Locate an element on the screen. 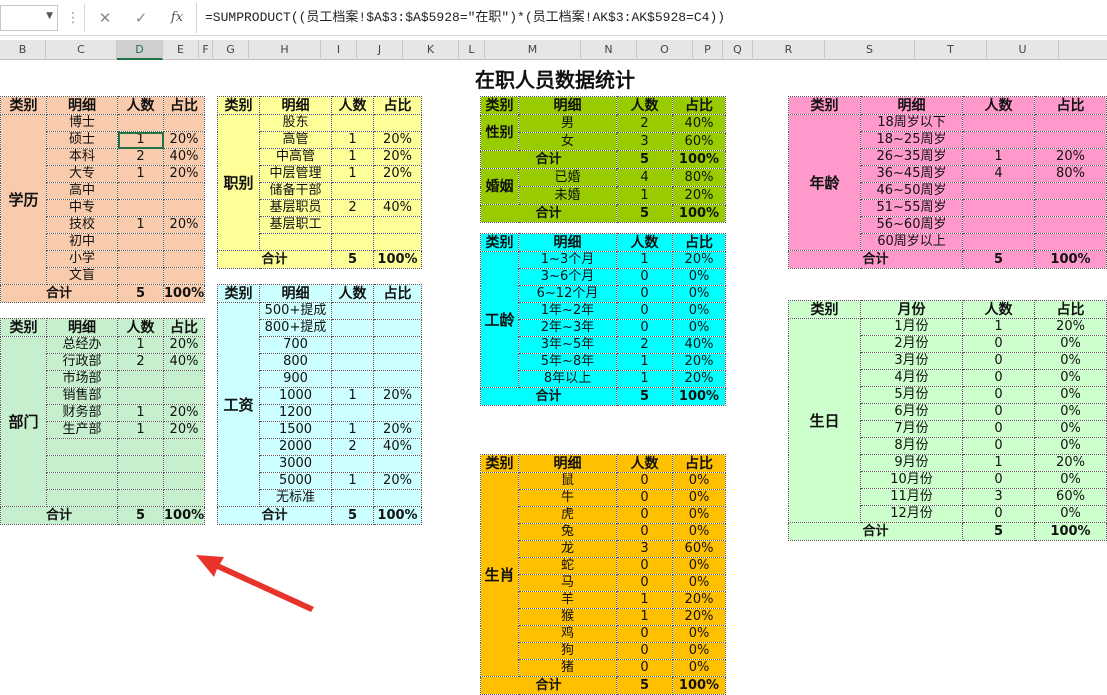  detail-cell: 未婚 is located at coordinates (567, 195).